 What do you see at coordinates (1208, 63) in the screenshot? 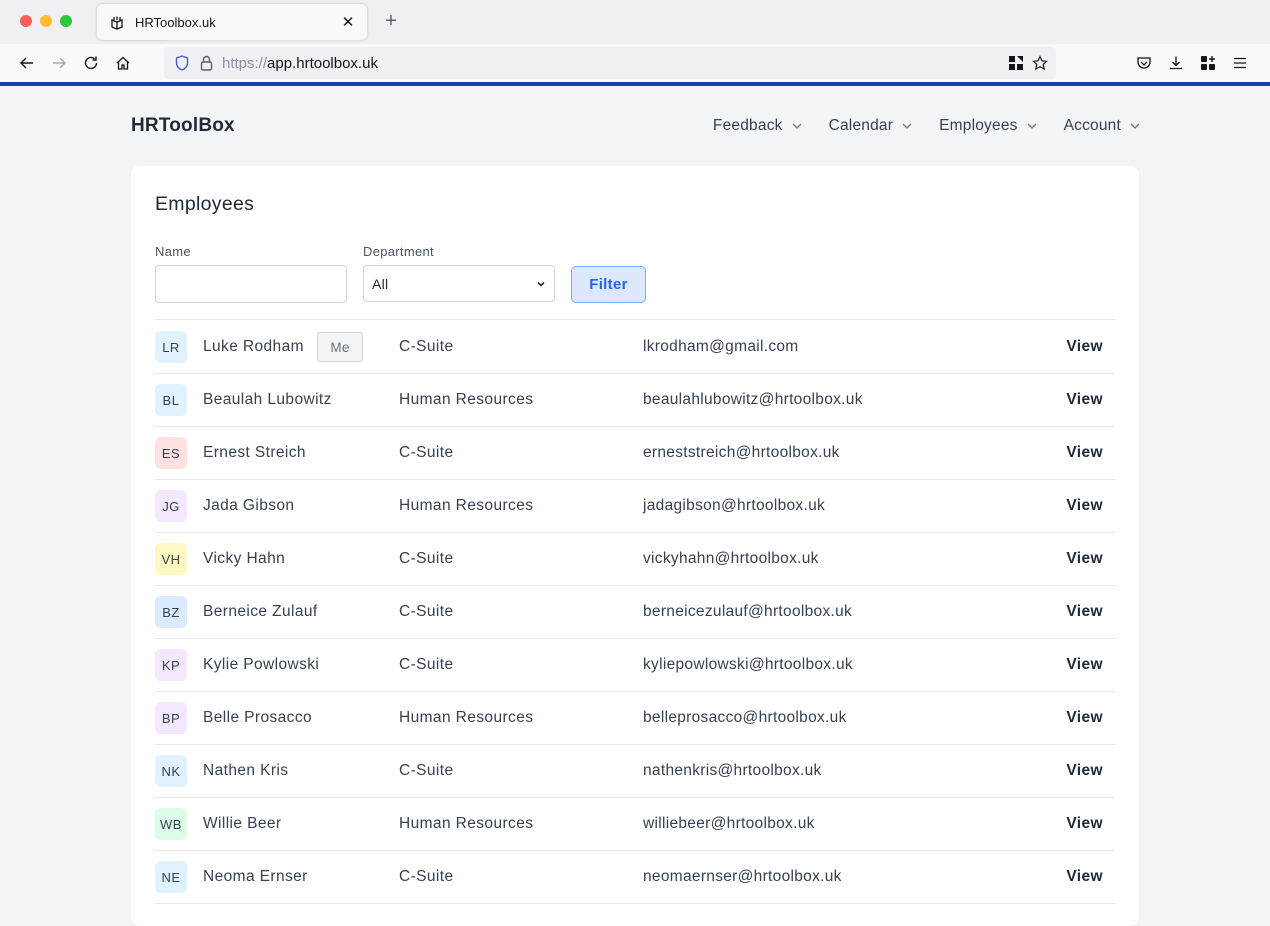
I see `extensions-icon` at bounding box center [1208, 63].